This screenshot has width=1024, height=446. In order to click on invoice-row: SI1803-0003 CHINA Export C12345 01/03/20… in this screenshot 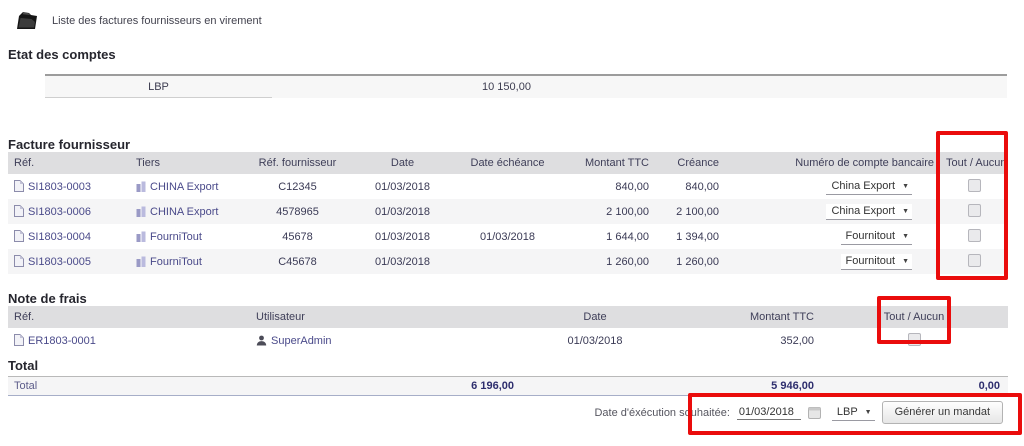, I will do `click(508, 186)`.